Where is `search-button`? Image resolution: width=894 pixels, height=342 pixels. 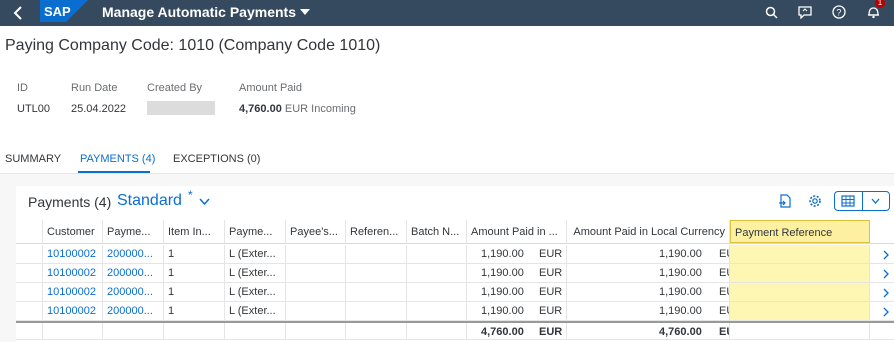
search-button is located at coordinates (771, 12).